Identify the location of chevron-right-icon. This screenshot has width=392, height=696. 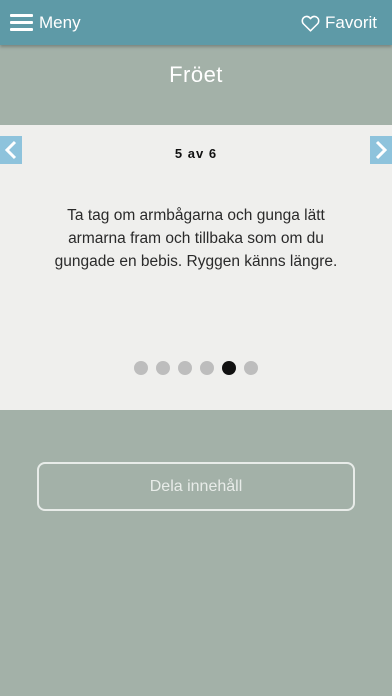
(381, 150).